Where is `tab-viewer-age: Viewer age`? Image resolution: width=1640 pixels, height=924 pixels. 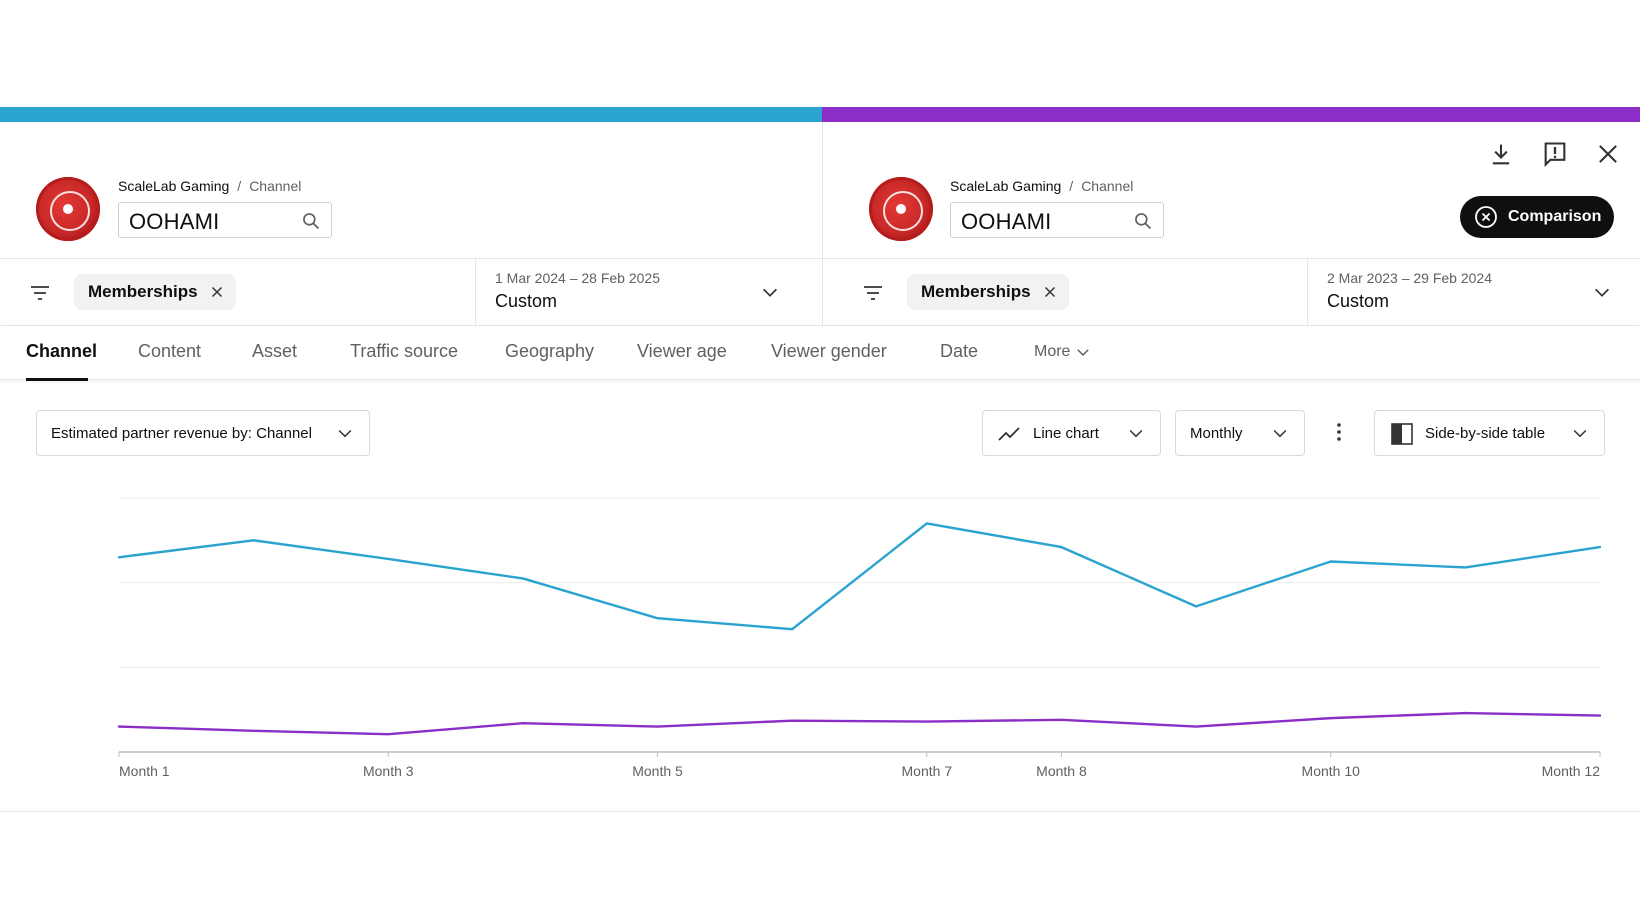 tab-viewer-age: Viewer age is located at coordinates (682, 351).